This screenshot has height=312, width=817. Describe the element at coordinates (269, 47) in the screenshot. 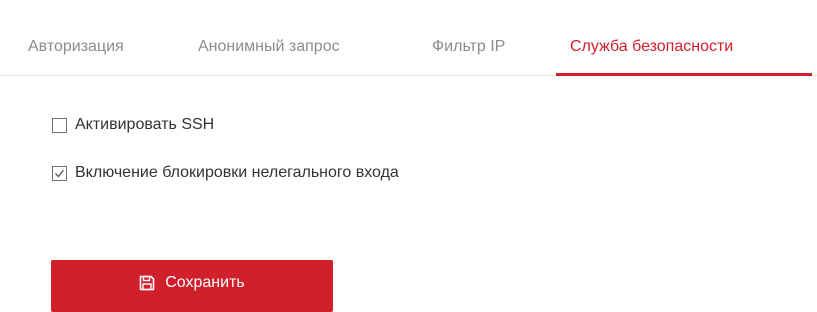

I see `tab-anonymous-request: Анонимный запрос` at that location.